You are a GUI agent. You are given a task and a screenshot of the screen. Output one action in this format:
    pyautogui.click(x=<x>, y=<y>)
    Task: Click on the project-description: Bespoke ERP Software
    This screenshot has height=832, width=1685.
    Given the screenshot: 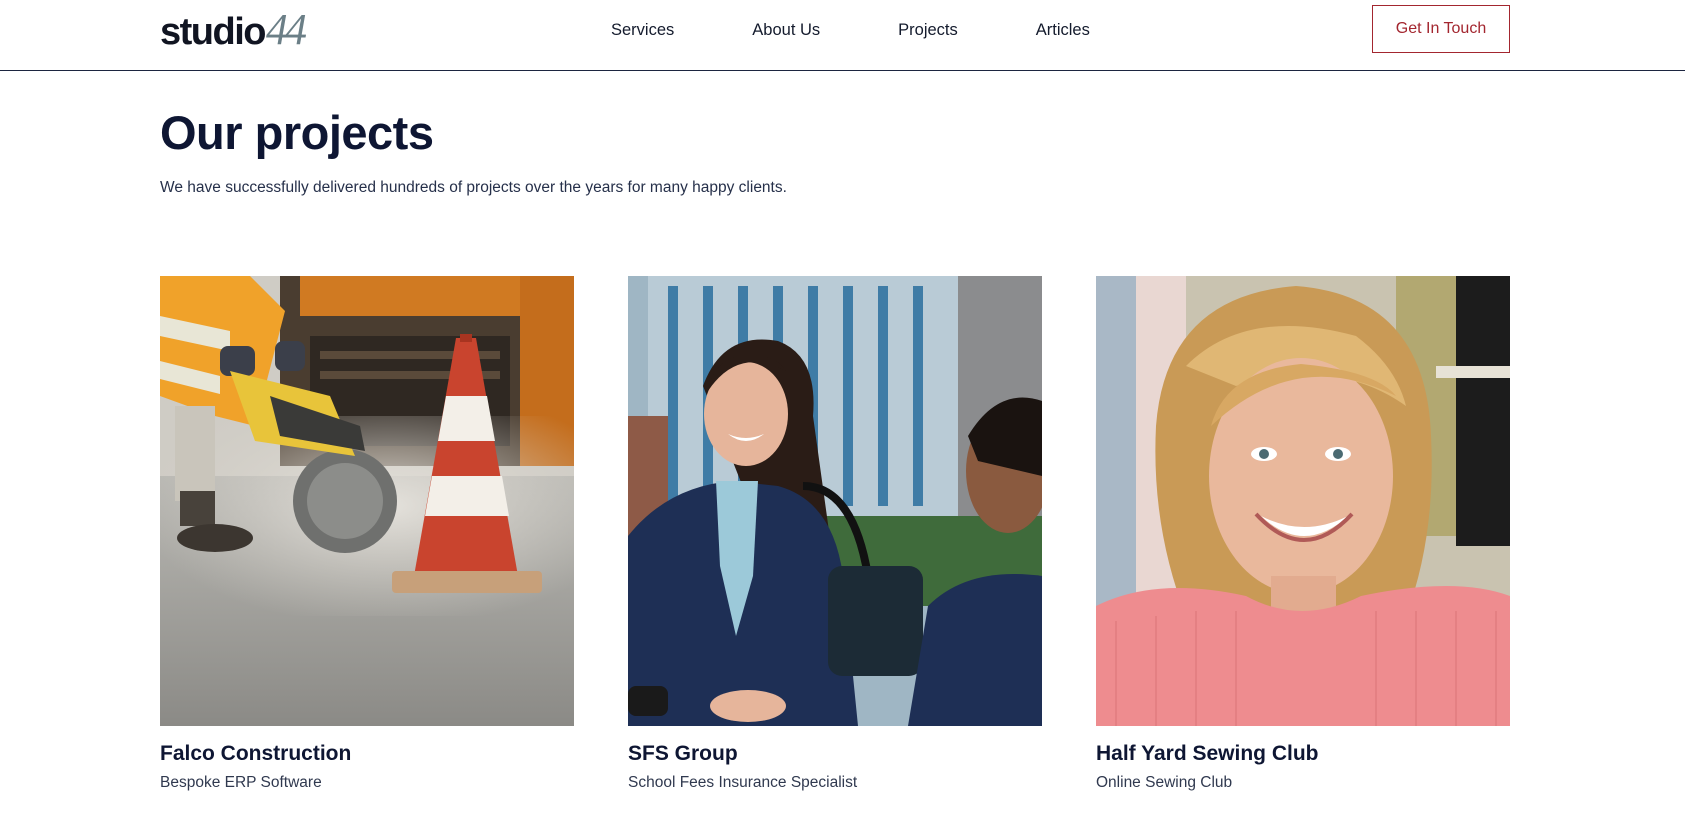 What is the action you would take?
    pyautogui.click(x=241, y=782)
    